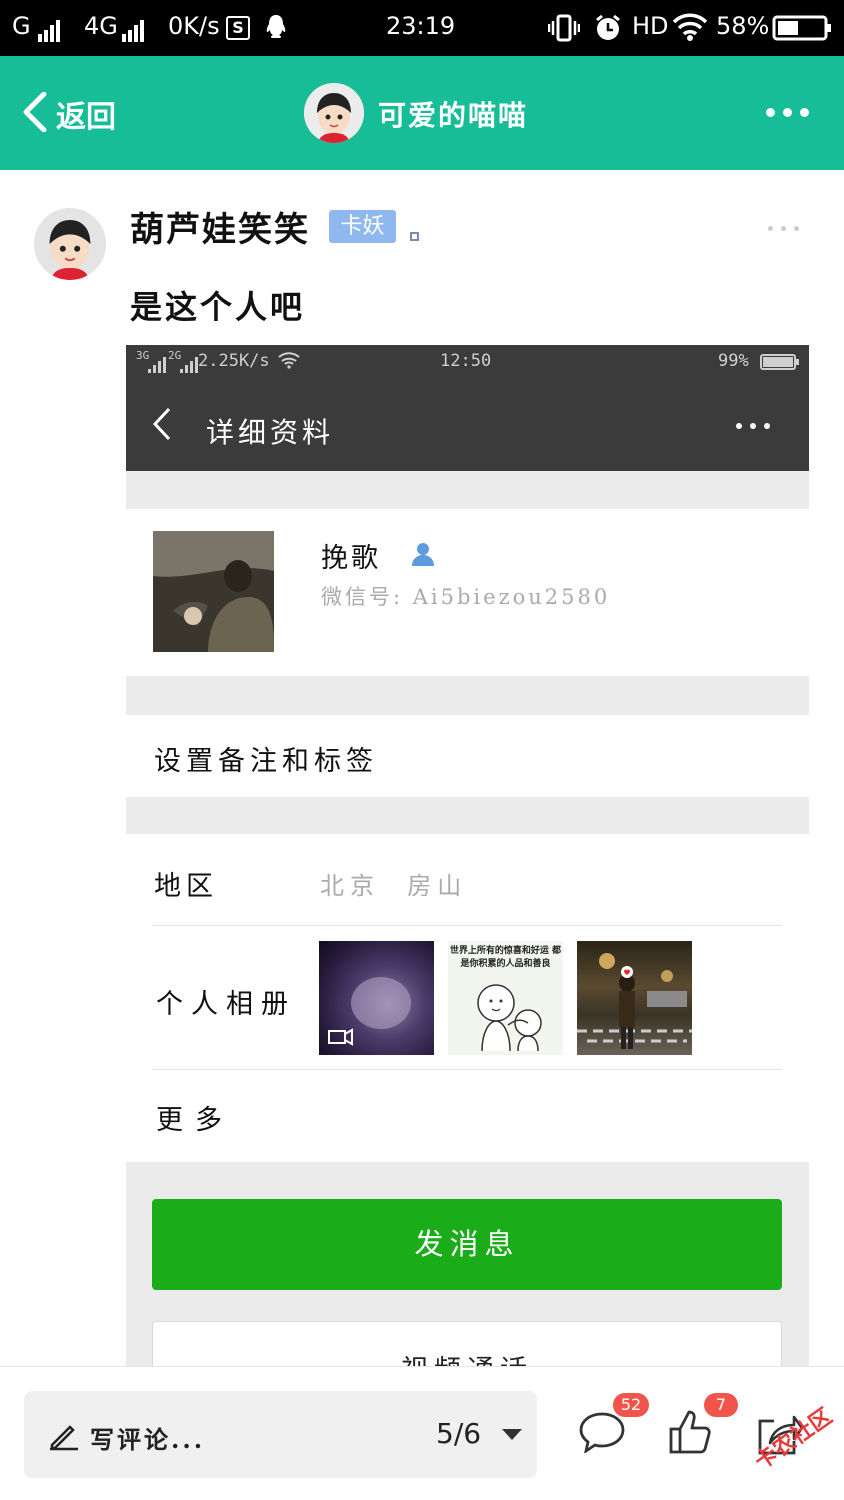 This screenshot has width=844, height=1500. I want to click on app-header: 返回 可爱的喵喵, so click(422, 113).